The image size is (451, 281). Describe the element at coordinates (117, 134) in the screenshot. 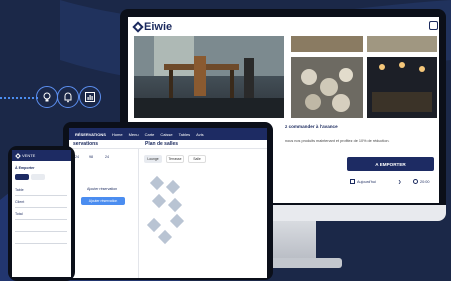

I see `nav-item-home: Home` at that location.